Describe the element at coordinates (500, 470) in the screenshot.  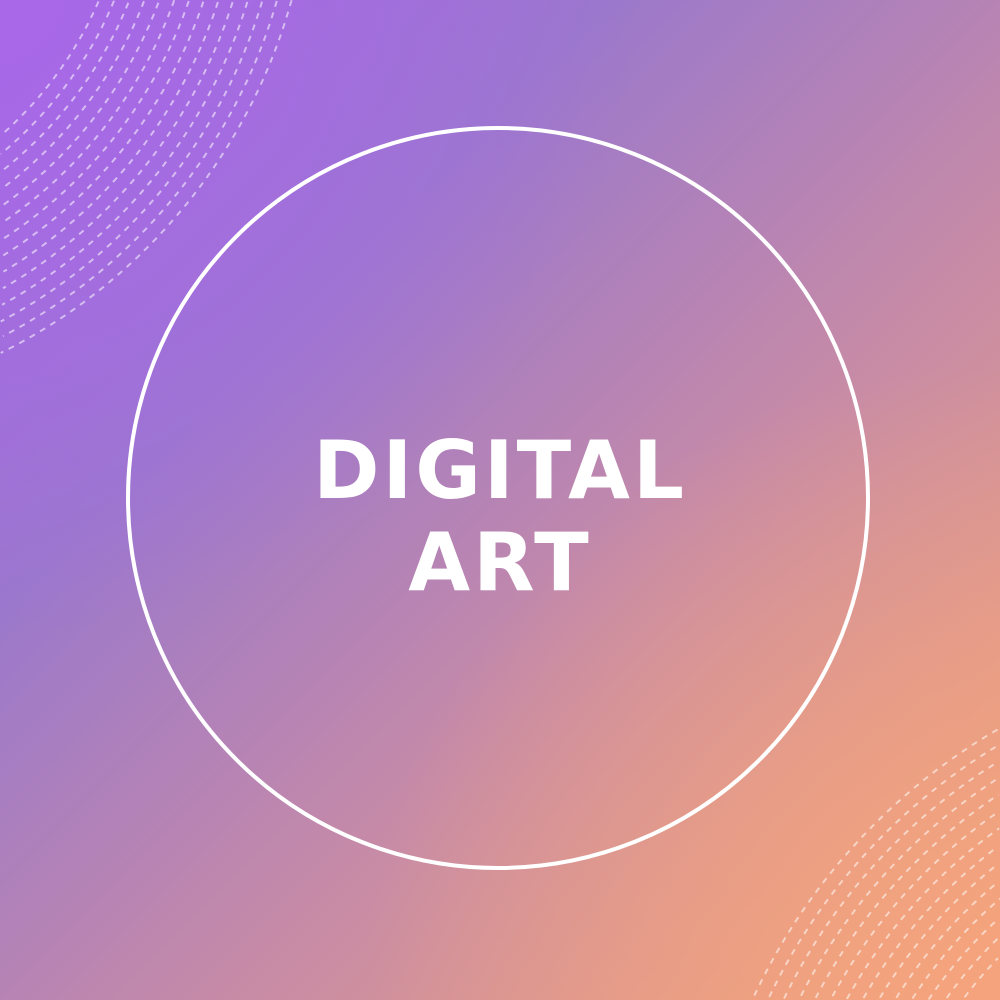
I see `title-line-1: DIGITAL` at that location.